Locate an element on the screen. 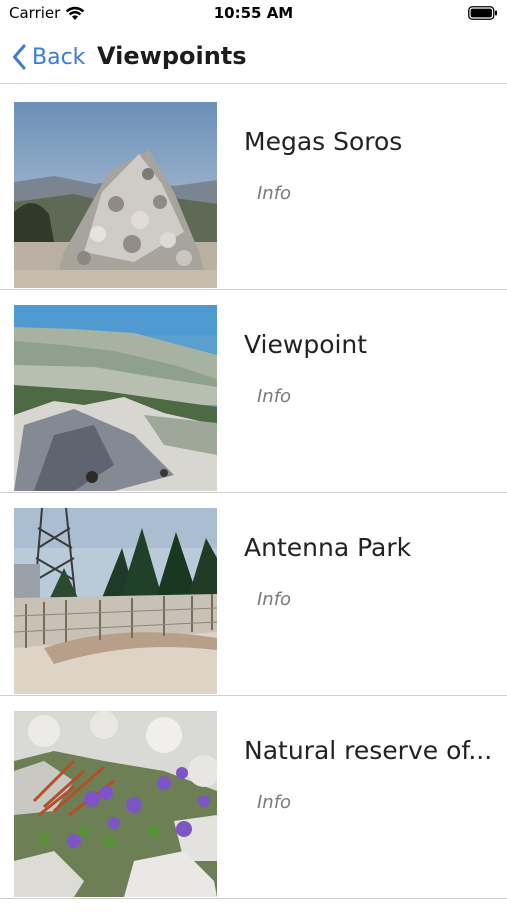 The width and height of the screenshot is (507, 913). chevron-left-icon is located at coordinates (19, 57).